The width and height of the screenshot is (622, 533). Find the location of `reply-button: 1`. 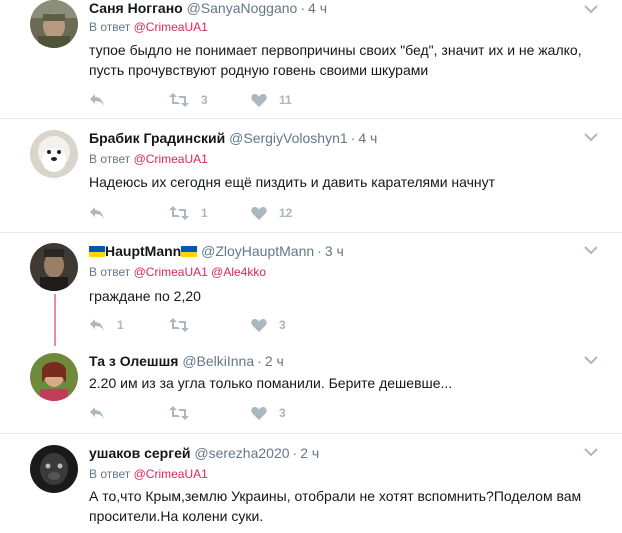

reply-button: 1 is located at coordinates (106, 325).